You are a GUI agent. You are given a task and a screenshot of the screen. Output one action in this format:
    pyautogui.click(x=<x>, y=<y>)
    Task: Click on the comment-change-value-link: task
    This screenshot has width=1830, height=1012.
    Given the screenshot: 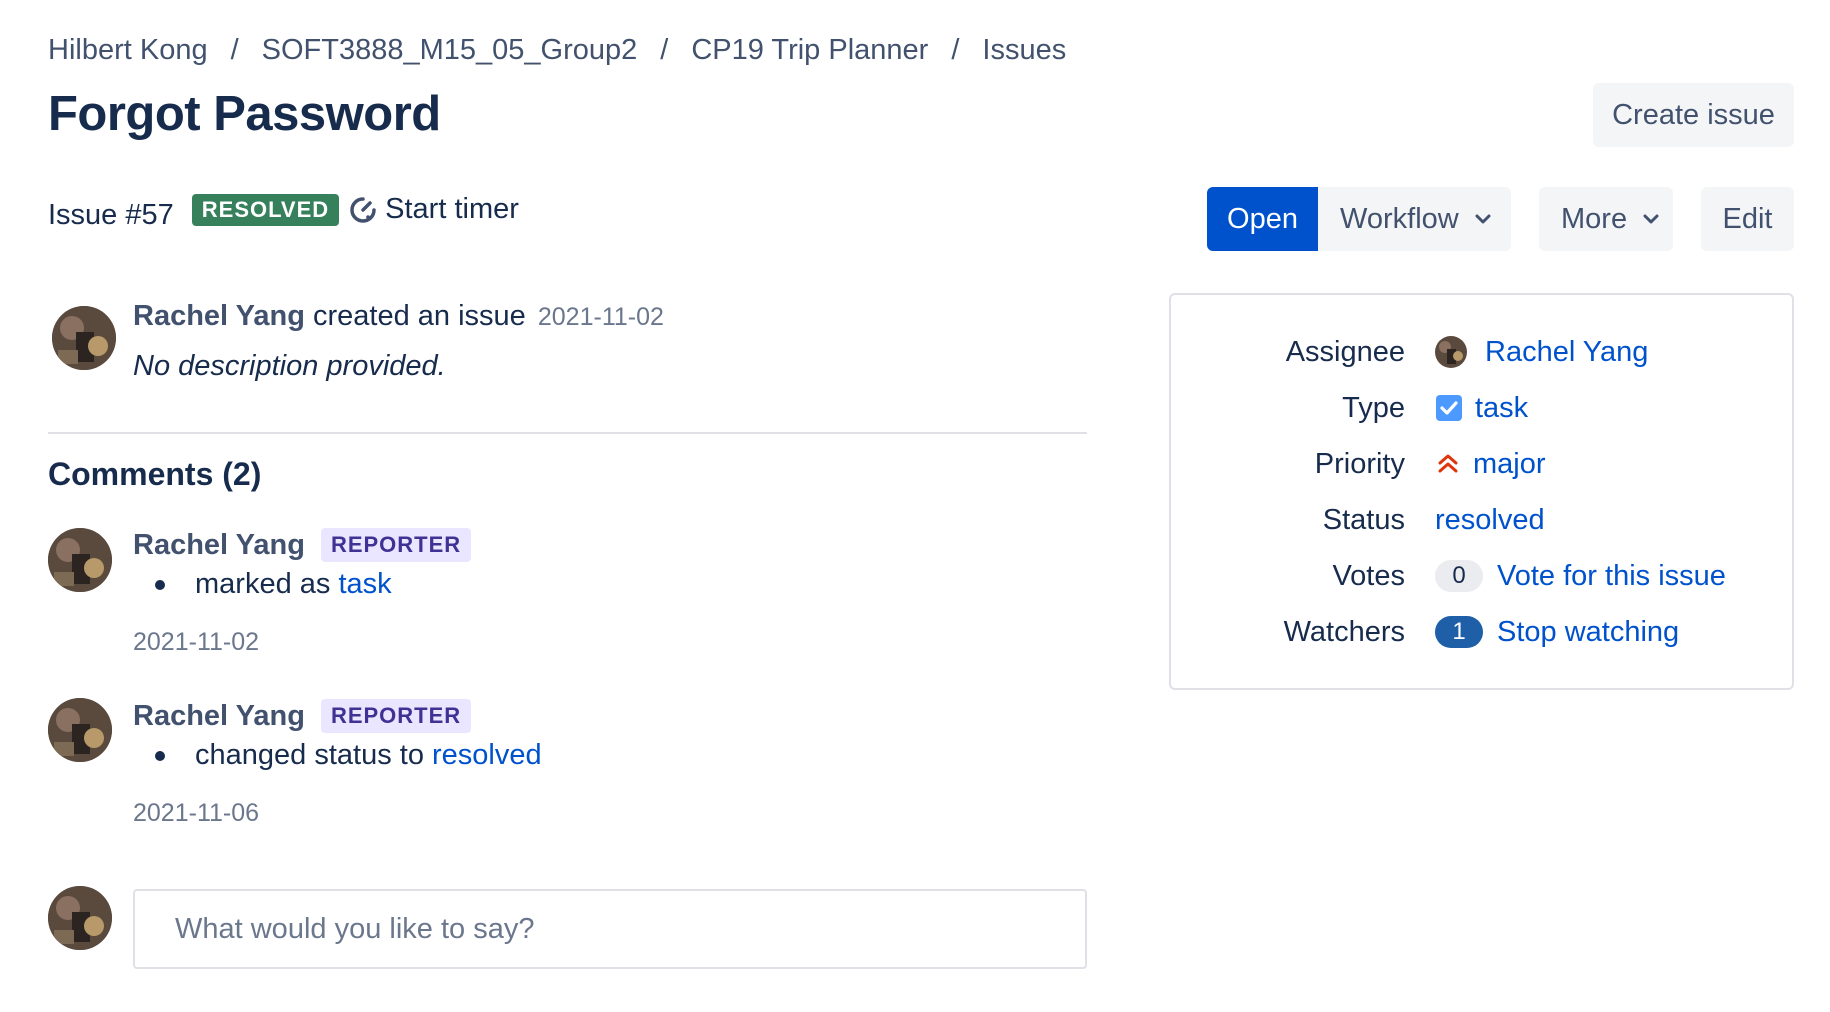 What is the action you would take?
    pyautogui.click(x=364, y=584)
    